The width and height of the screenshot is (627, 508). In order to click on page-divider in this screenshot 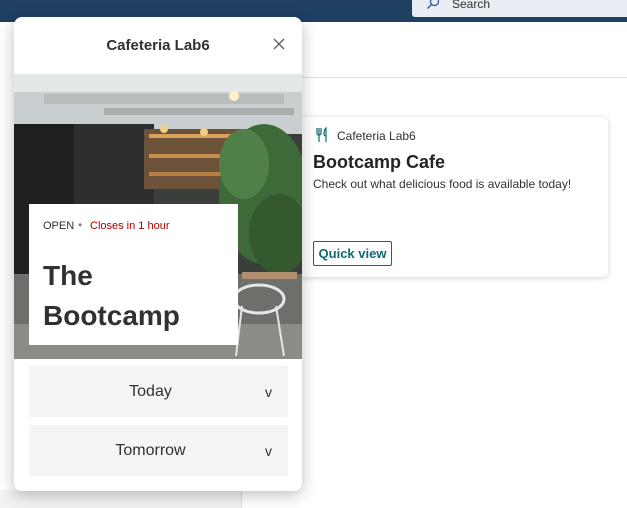, I will do `click(463, 77)`.